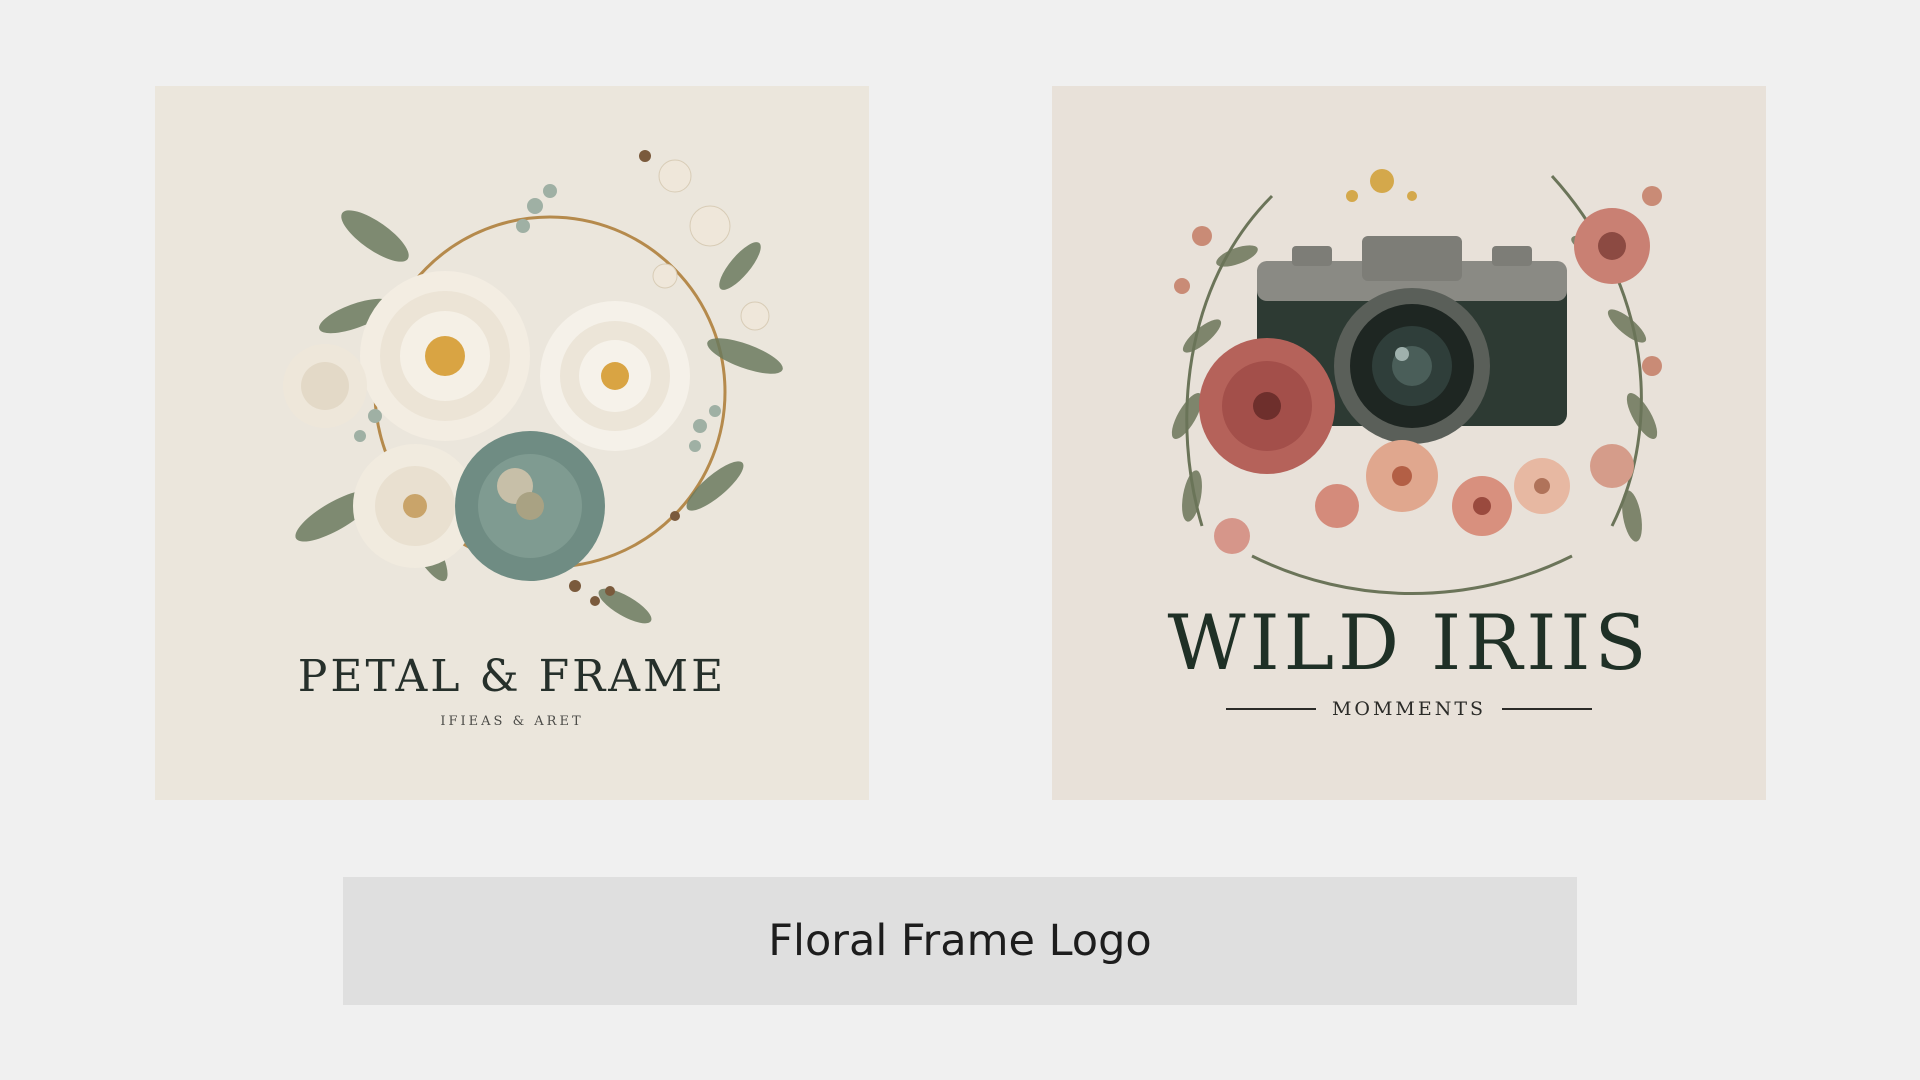 This screenshot has width=1920, height=1080. Describe the element at coordinates (445, 356) in the screenshot. I see `cream-peony-large` at that location.